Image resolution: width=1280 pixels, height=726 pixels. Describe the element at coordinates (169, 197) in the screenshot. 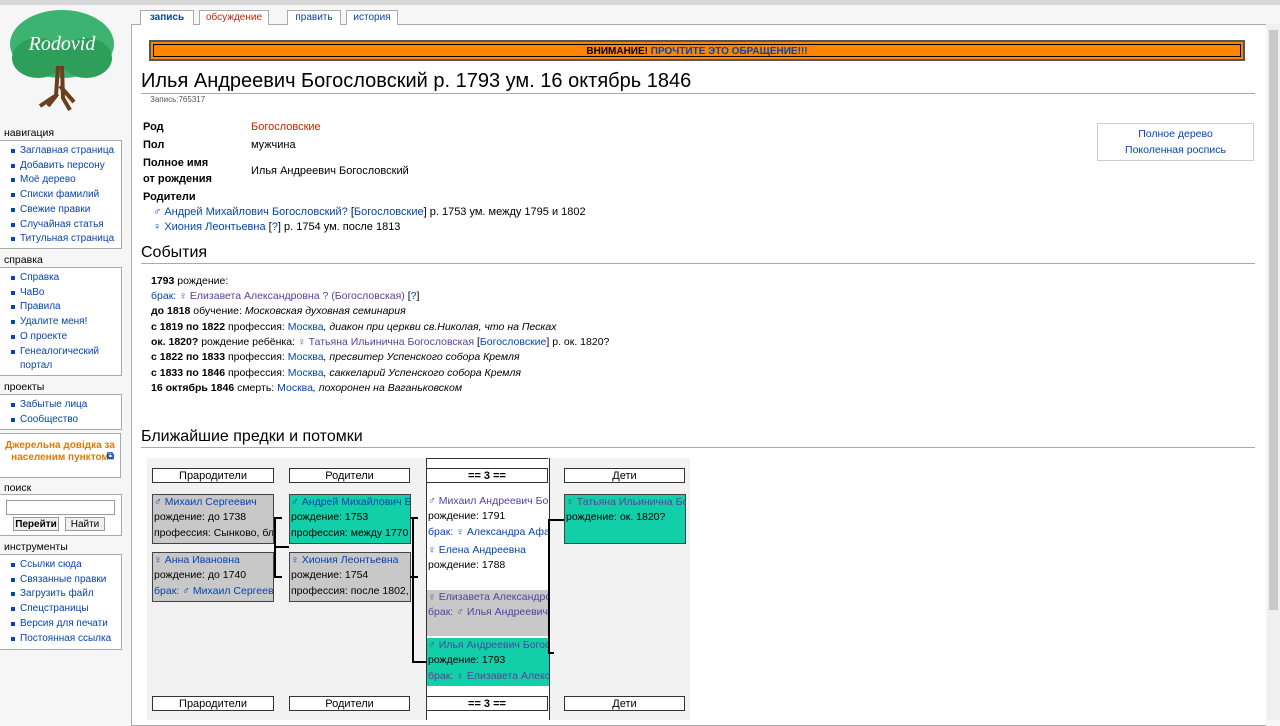

I see `parents-label: Родители` at that location.